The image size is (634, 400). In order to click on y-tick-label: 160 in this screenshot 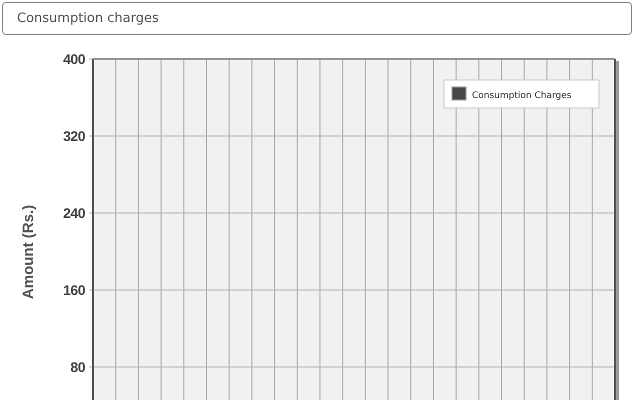, I will do `click(74, 290)`.